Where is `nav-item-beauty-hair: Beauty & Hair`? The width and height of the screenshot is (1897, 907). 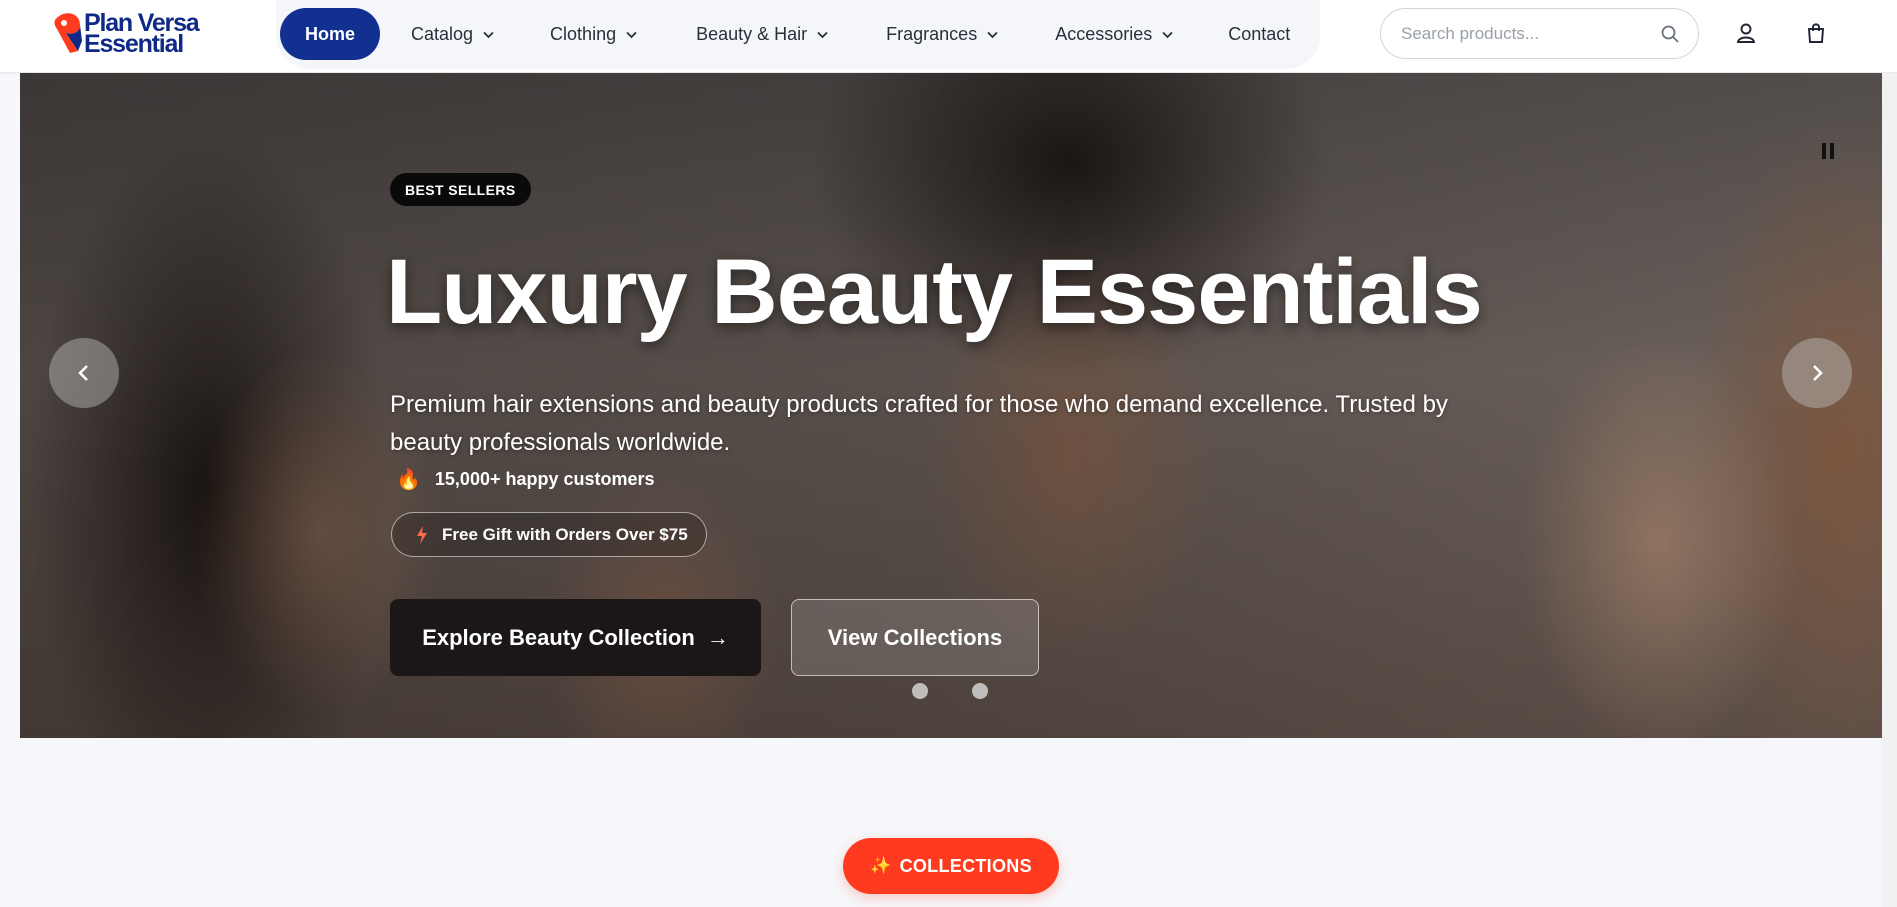 nav-item-beauty-hair: Beauty & Hair is located at coordinates (762, 34).